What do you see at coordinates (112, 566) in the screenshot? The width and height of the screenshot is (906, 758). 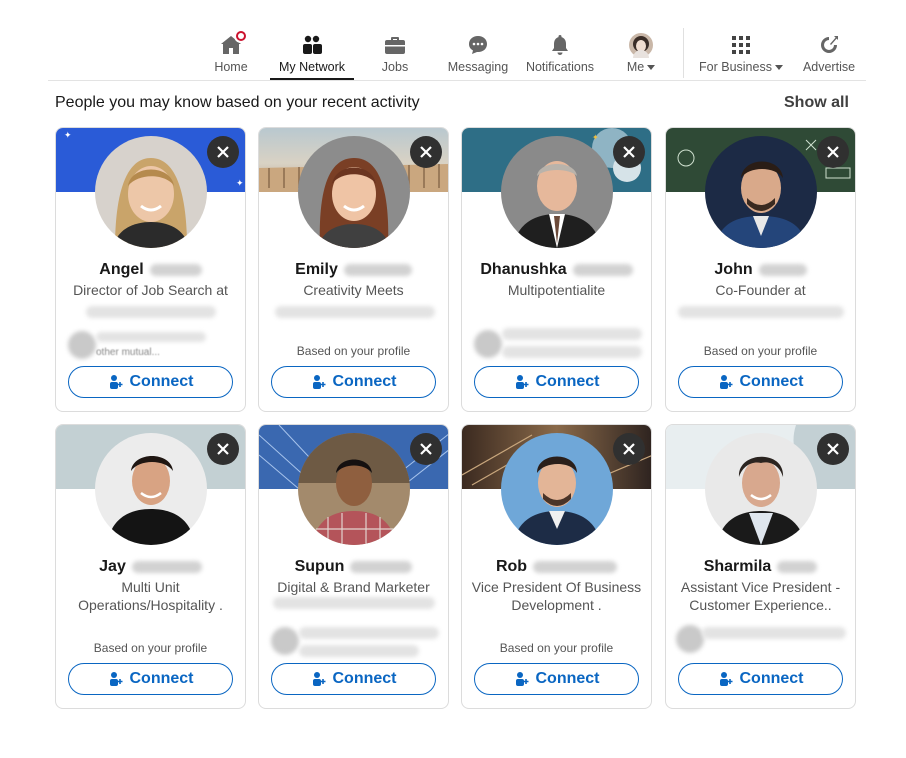 I see `person-name: Jay` at bounding box center [112, 566].